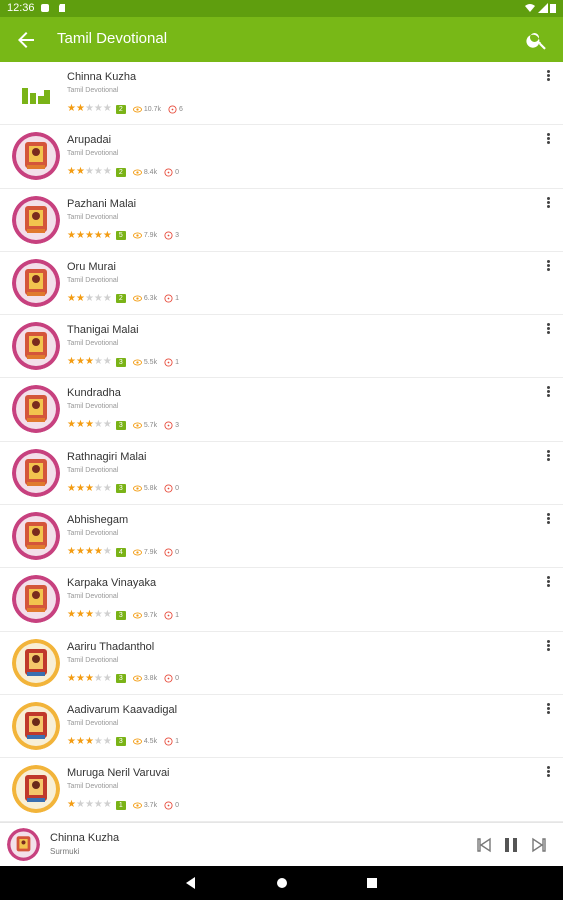 The width and height of the screenshot is (563, 900). I want to click on search-icon, so click(537, 40).